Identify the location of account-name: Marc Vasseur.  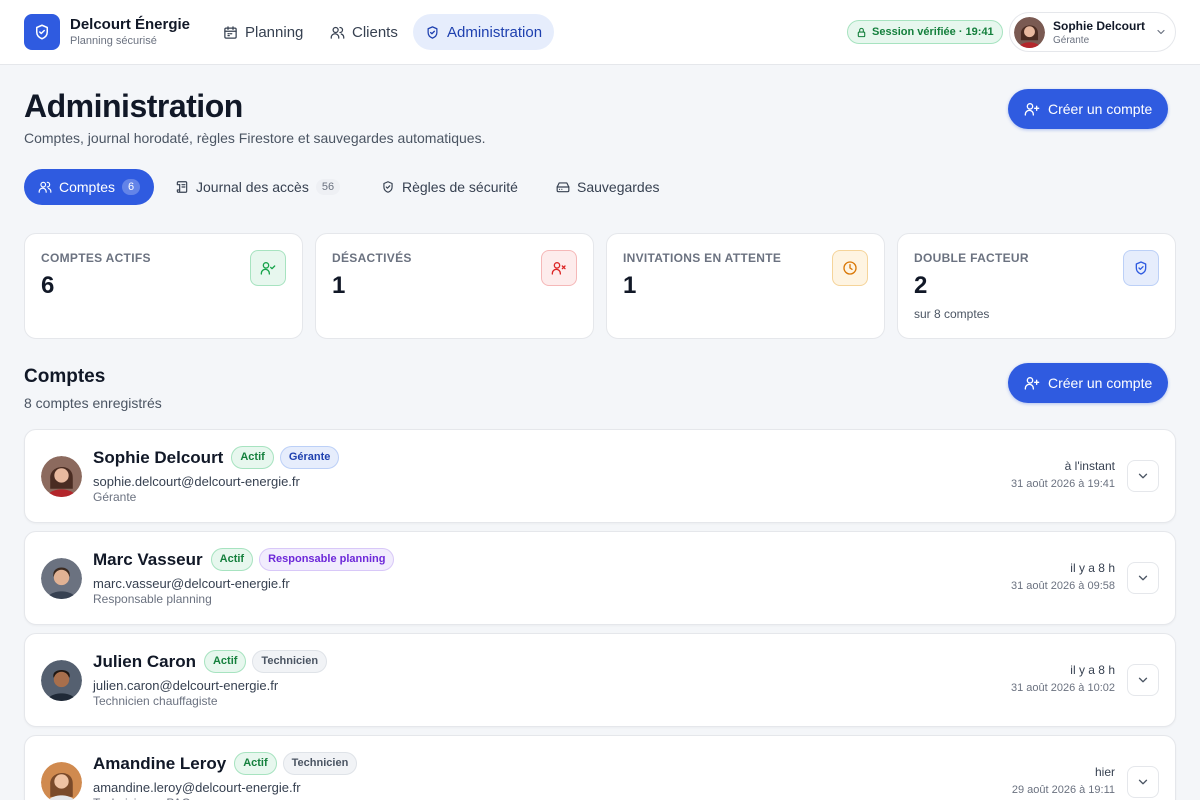
(148, 559).